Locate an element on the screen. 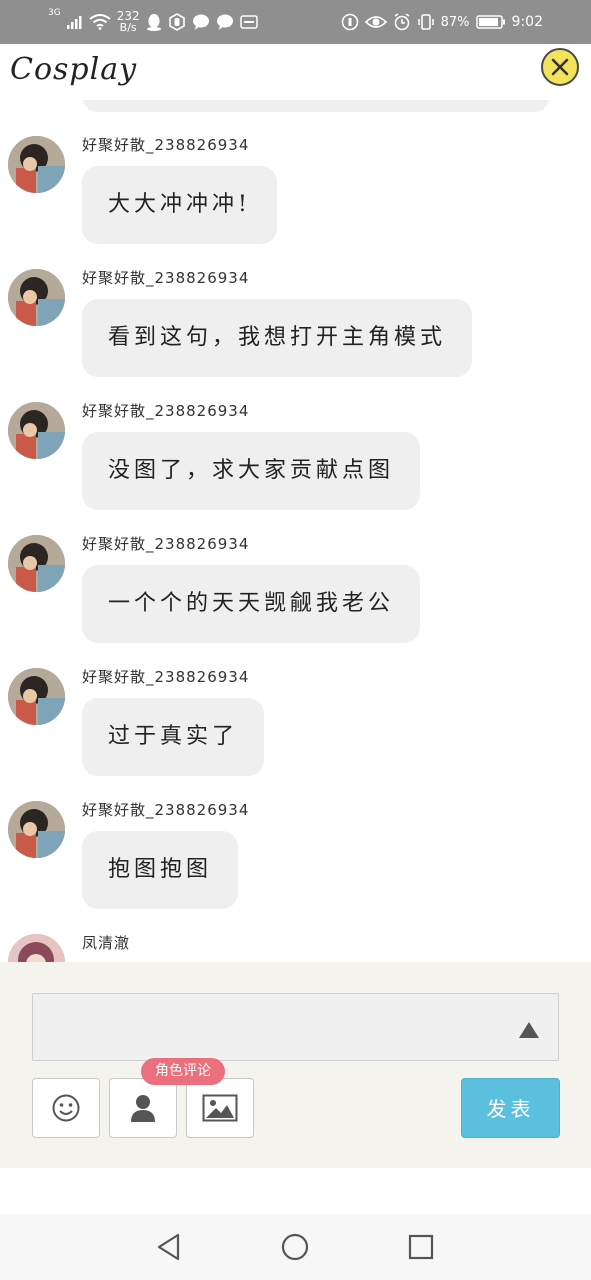 Image resolution: width=591 pixels, height=1280 pixels. vibrate-icon is located at coordinates (425, 22).